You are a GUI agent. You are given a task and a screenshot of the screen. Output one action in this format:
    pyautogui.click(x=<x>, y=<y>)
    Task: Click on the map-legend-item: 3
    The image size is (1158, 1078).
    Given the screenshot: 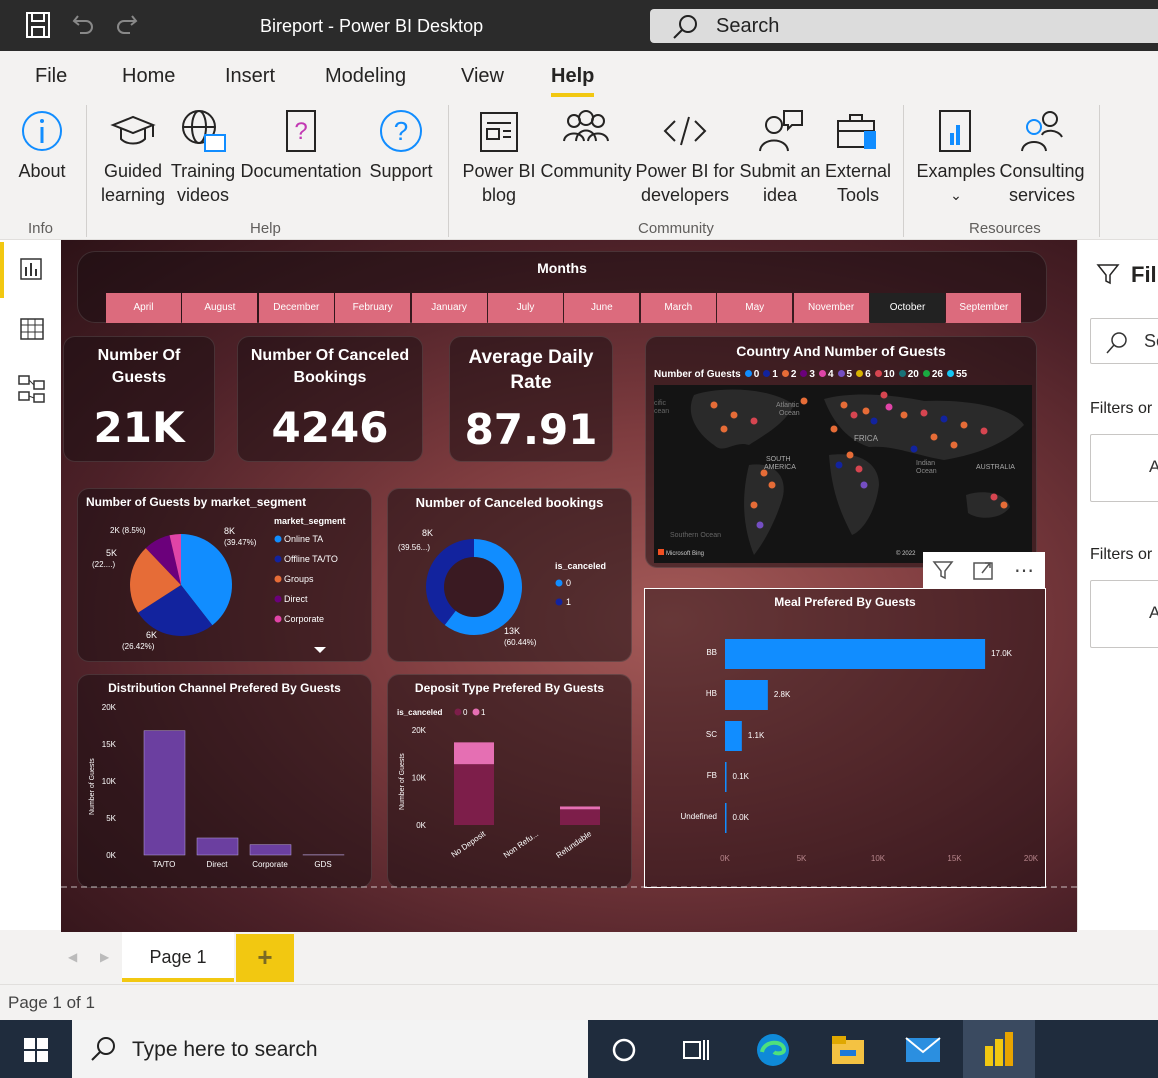 What is the action you would take?
    pyautogui.click(x=807, y=374)
    